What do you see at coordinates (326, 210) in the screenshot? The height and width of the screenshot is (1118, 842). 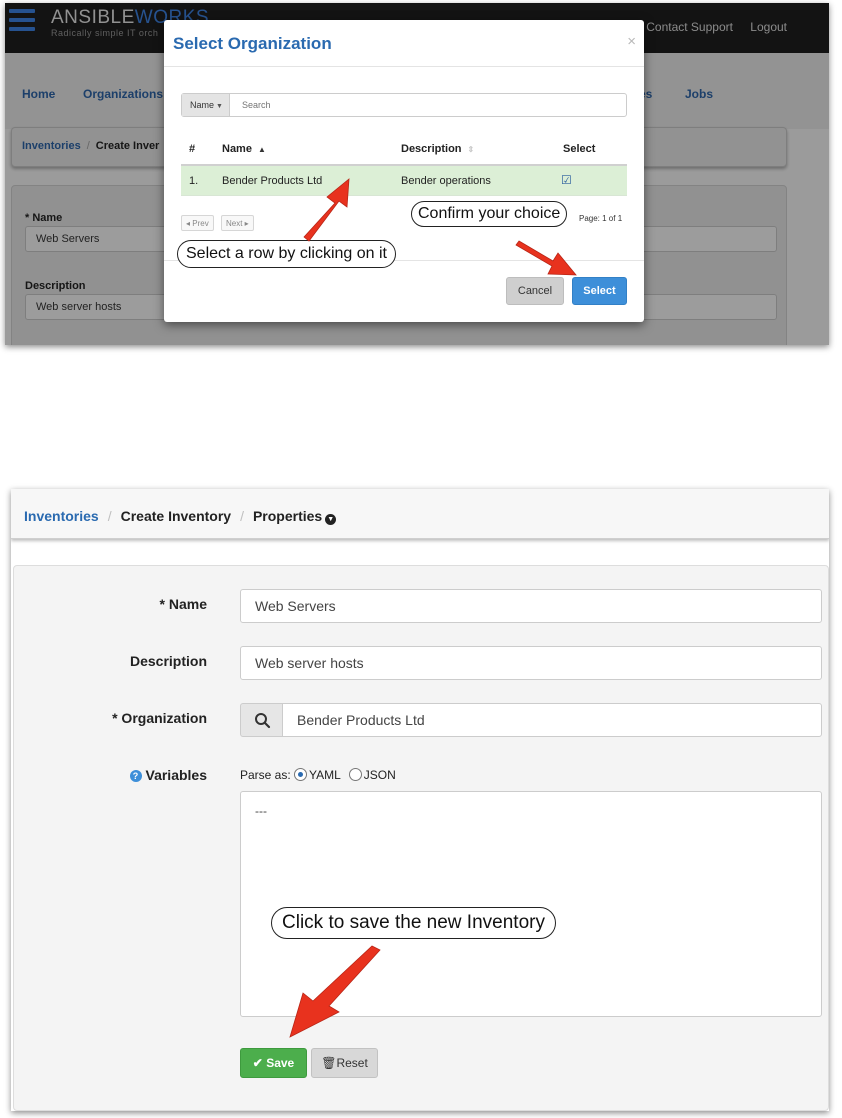 I see `arrow-to-row-icon` at bounding box center [326, 210].